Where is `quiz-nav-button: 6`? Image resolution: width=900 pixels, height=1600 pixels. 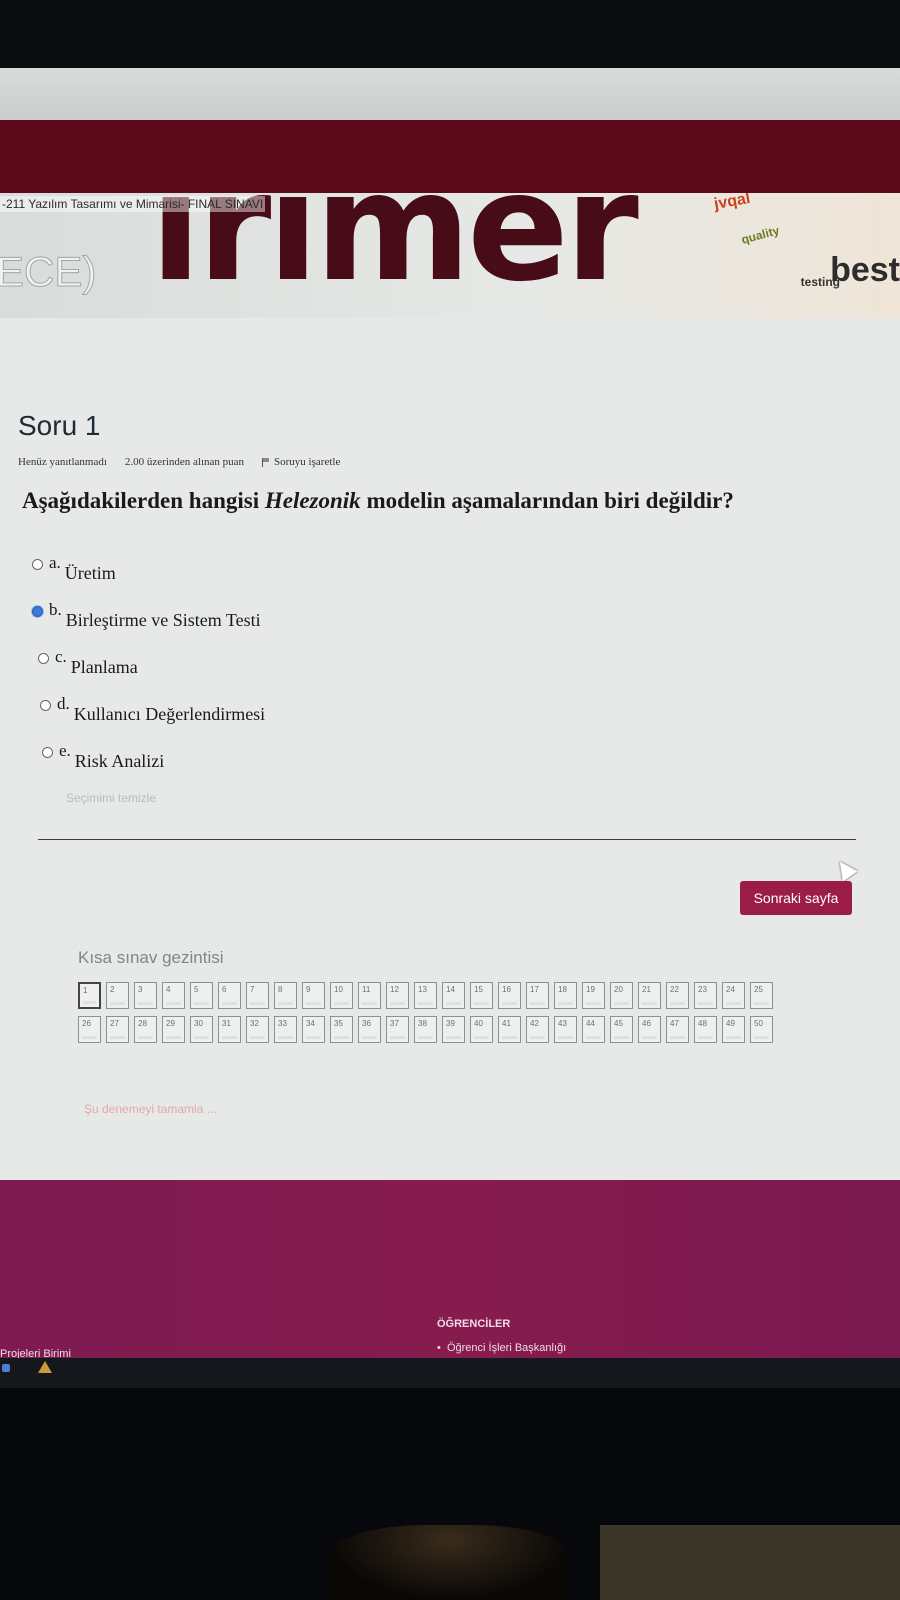
quiz-nav-button: 6 is located at coordinates (229, 995).